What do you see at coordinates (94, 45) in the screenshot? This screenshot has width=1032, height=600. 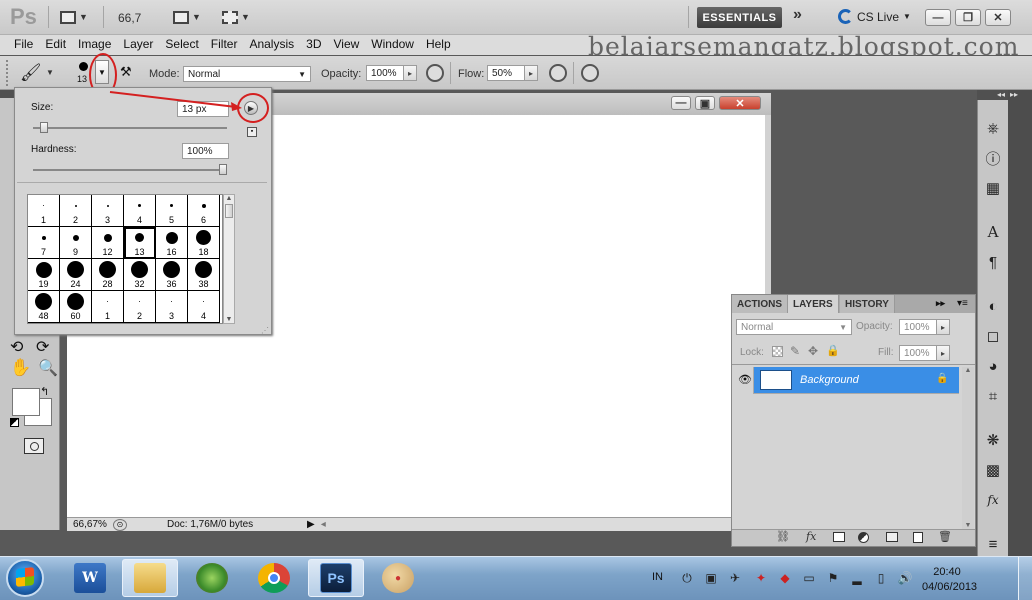 I see `menu-image: Image` at bounding box center [94, 45].